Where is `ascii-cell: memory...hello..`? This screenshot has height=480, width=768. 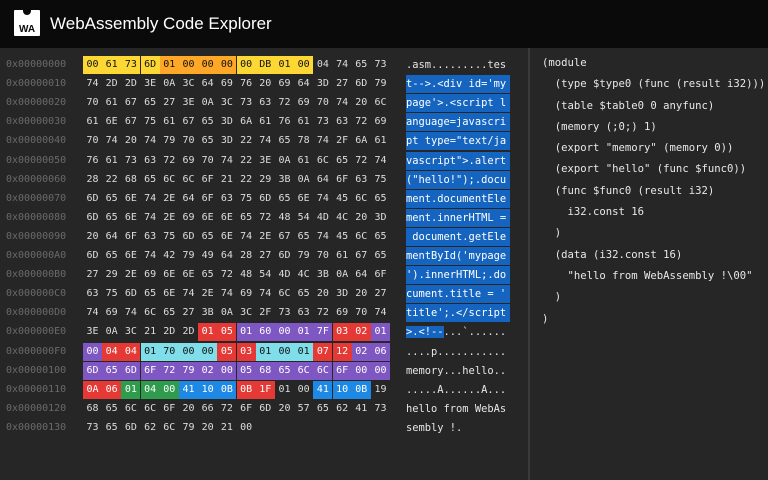
ascii-cell: memory...hello.. is located at coordinates (458, 371).